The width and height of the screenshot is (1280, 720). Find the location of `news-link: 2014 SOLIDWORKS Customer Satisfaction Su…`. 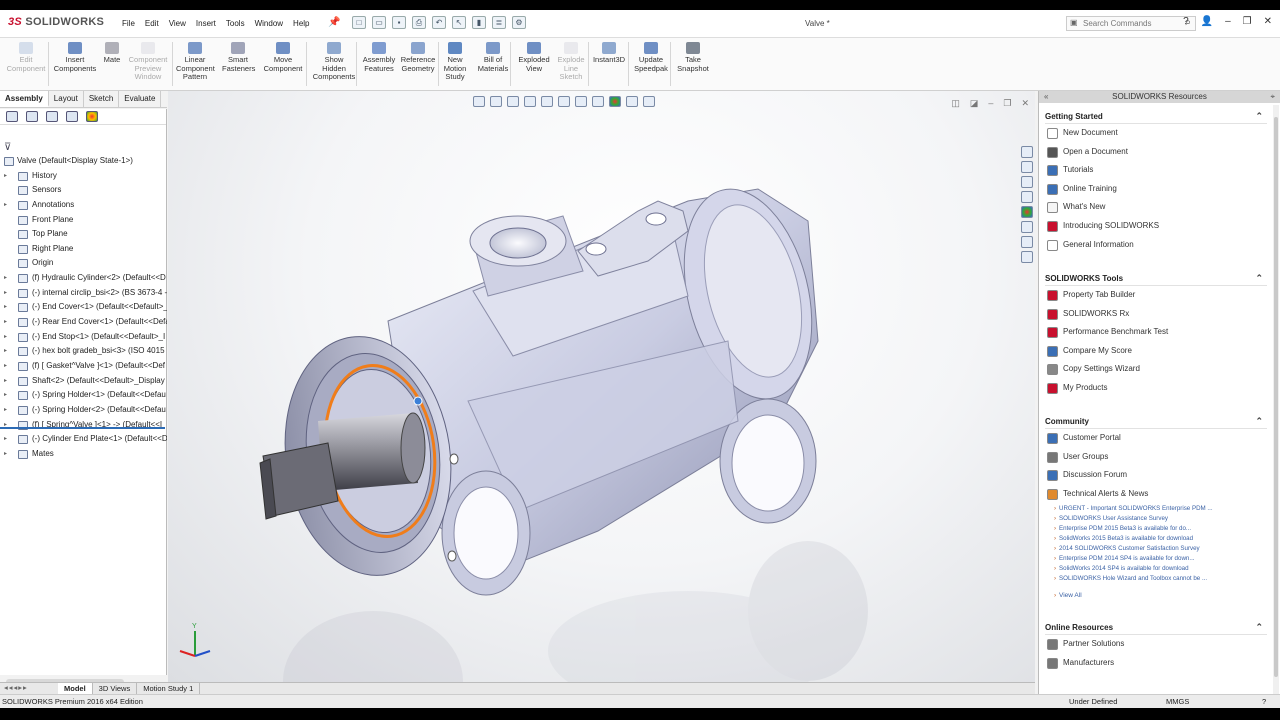

news-link: 2014 SOLIDWORKS Customer Satisfaction Su… is located at coordinates (1156, 549).